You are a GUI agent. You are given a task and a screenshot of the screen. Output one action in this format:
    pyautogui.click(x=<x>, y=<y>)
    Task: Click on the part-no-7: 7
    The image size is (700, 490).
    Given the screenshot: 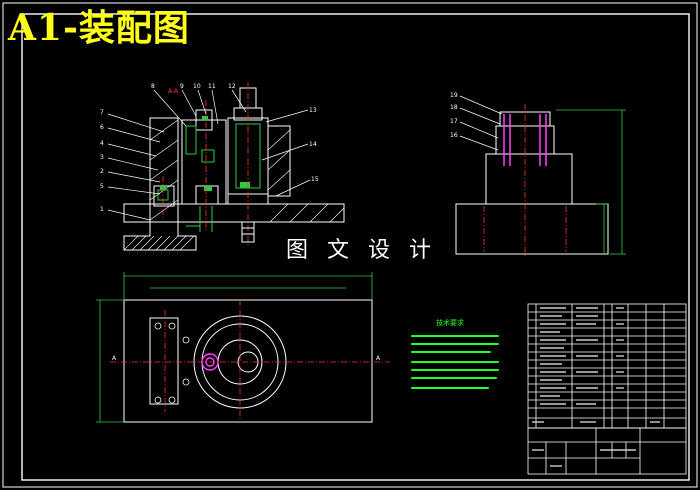 What is the action you would take?
    pyautogui.click(x=102, y=112)
    